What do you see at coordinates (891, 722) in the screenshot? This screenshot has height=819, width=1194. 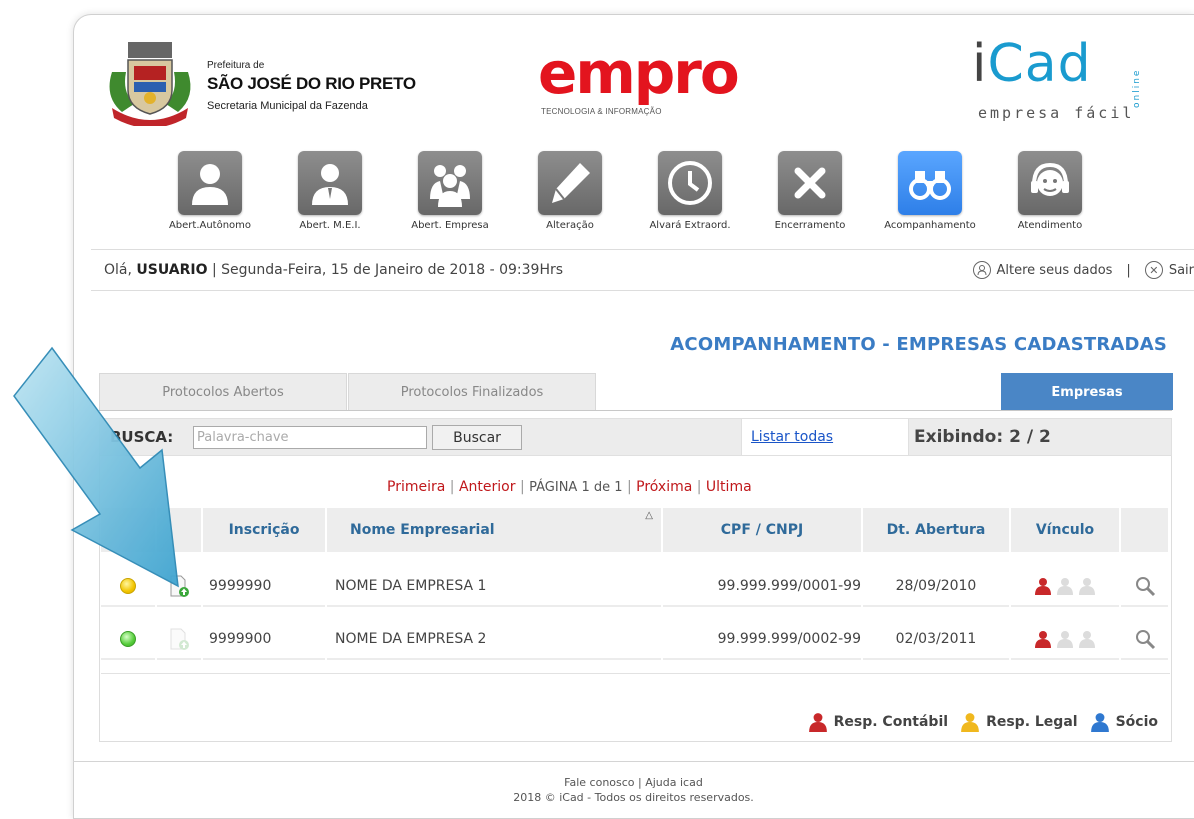 I see `legend-contabil: Resp. Contábil` at bounding box center [891, 722].